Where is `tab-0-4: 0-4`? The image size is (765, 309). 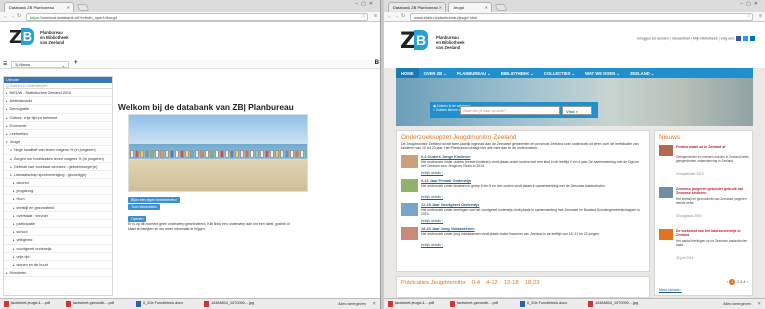 tab-0-4: 0-4 is located at coordinates (476, 283).